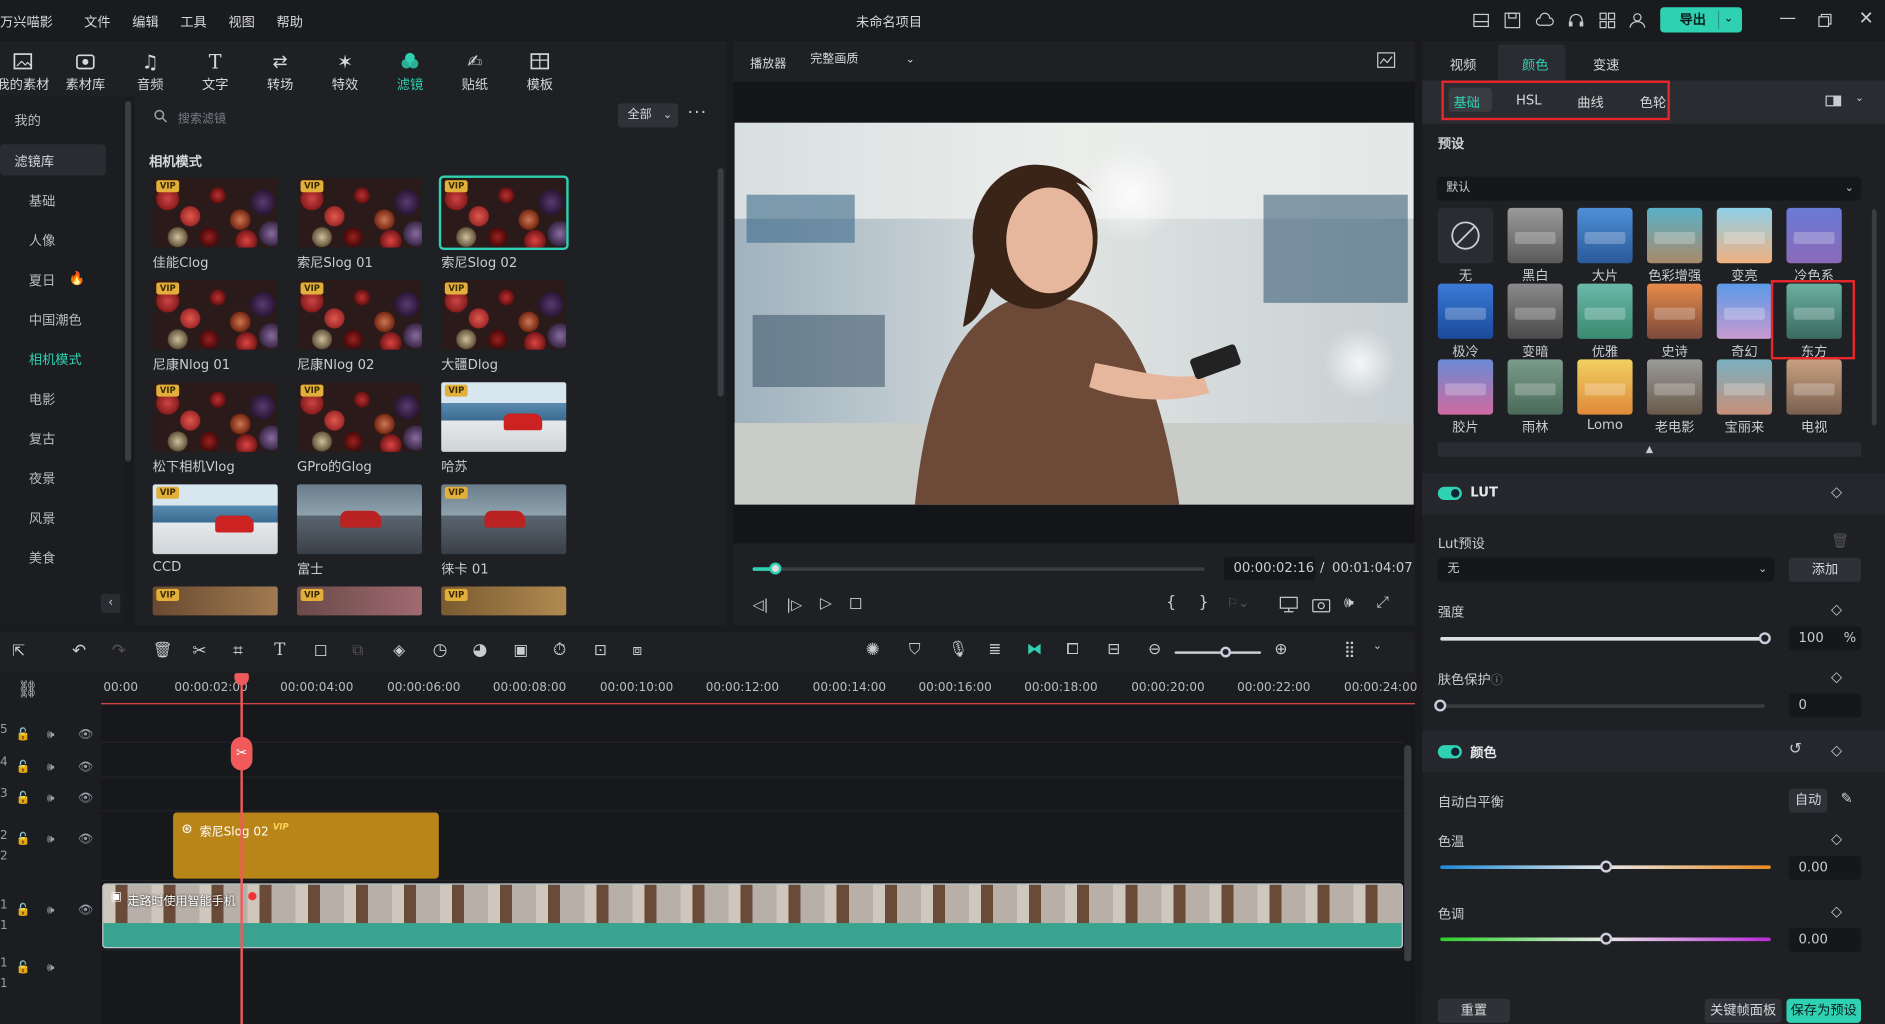  Describe the element at coordinates (1280, 650) in the screenshot. I see `zoom-in-icon: ⊕` at that location.